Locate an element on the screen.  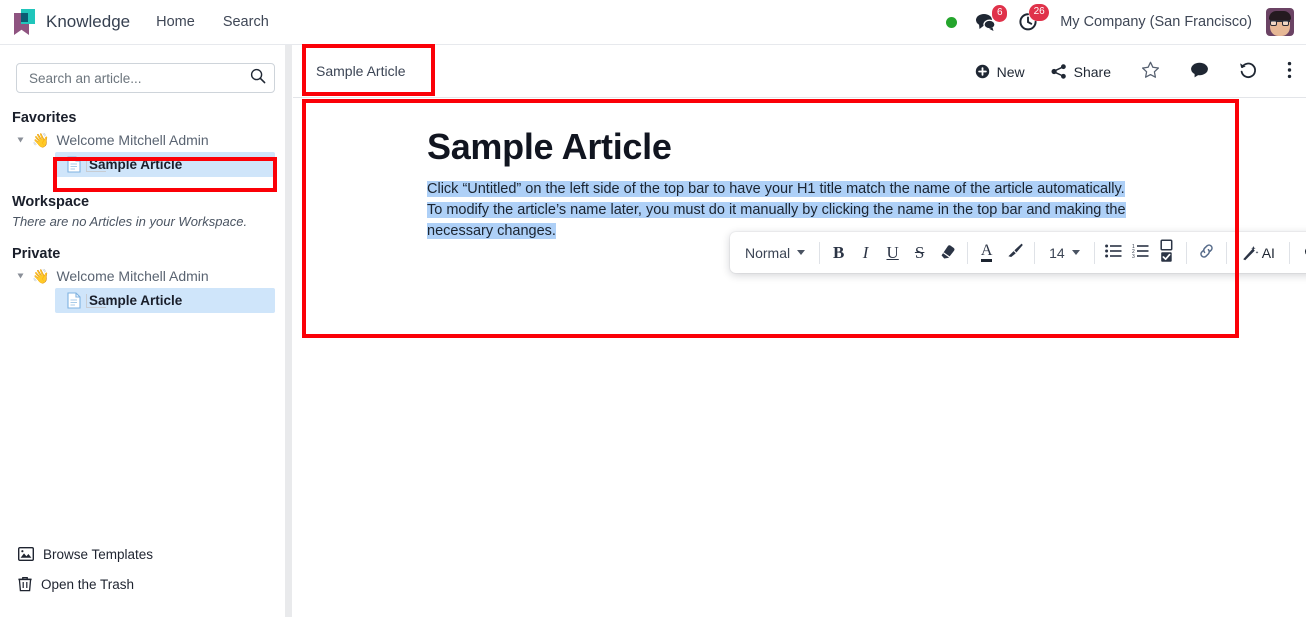
browse-templates-button: Browse Templates is located at coordinates (145, 554).